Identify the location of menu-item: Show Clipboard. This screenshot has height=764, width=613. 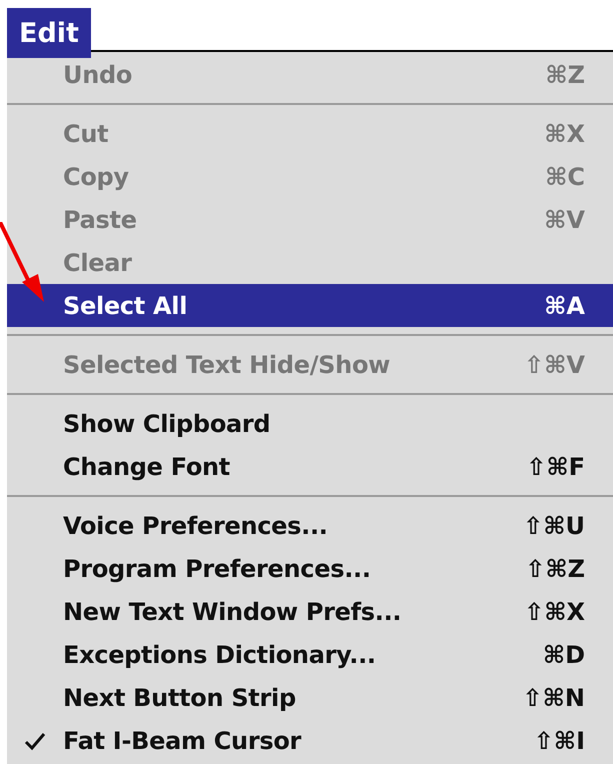
(310, 423).